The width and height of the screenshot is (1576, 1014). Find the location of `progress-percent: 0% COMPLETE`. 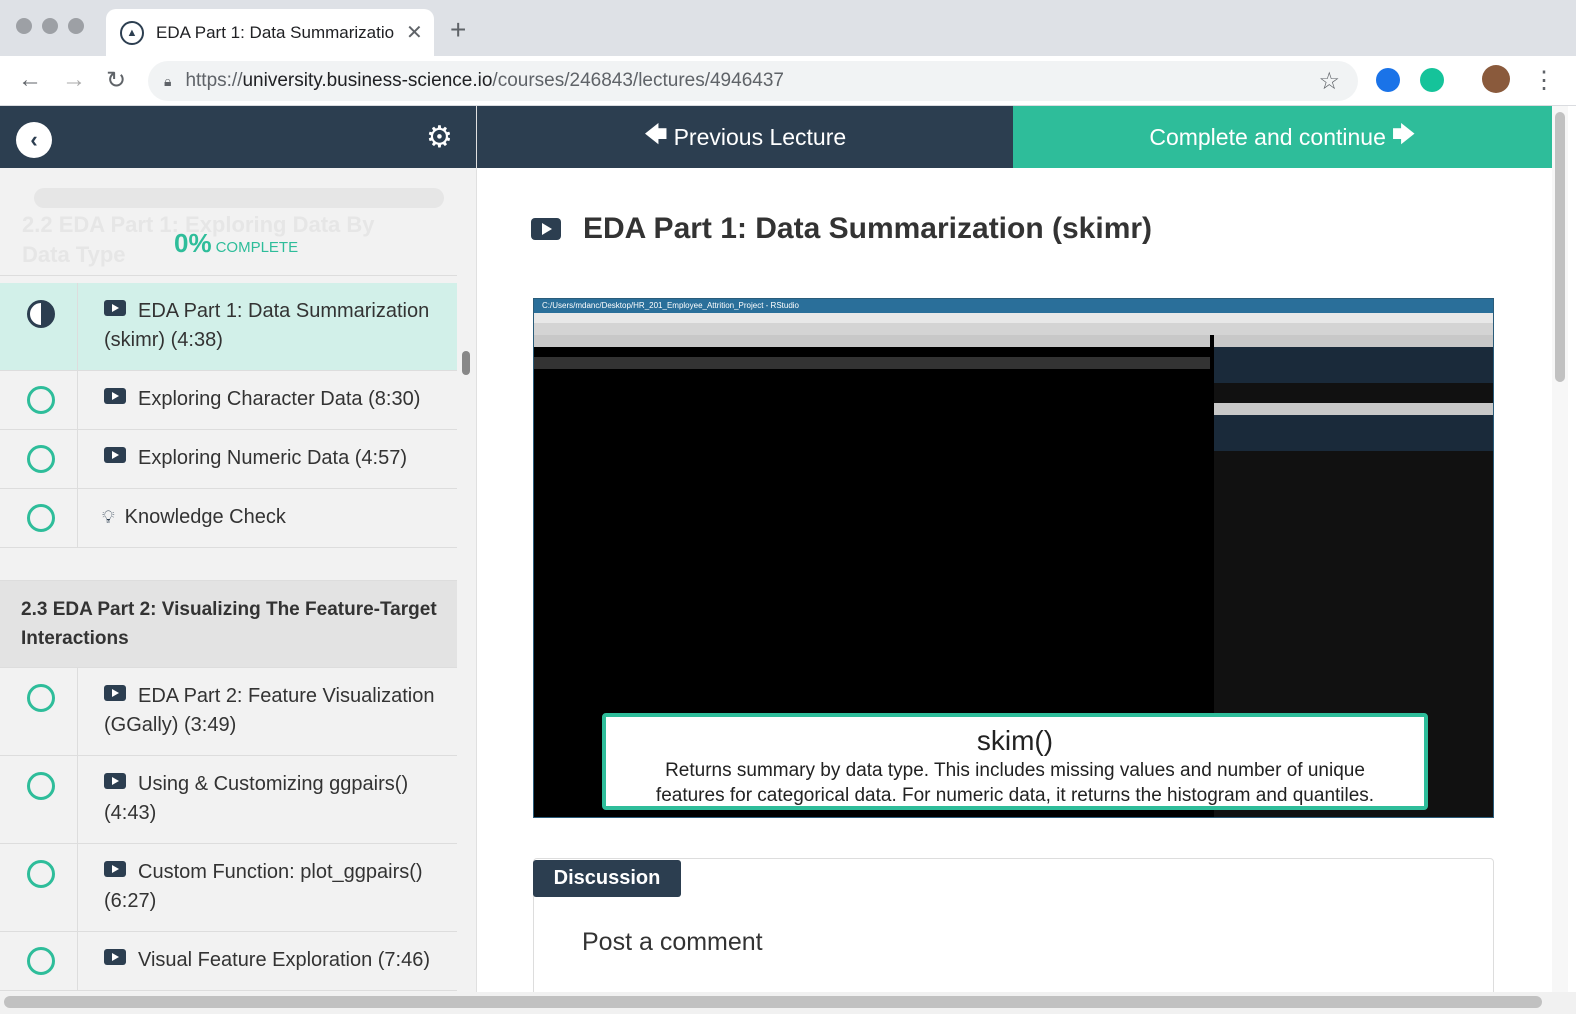

progress-percent: 0% COMPLETE is located at coordinates (236, 243).